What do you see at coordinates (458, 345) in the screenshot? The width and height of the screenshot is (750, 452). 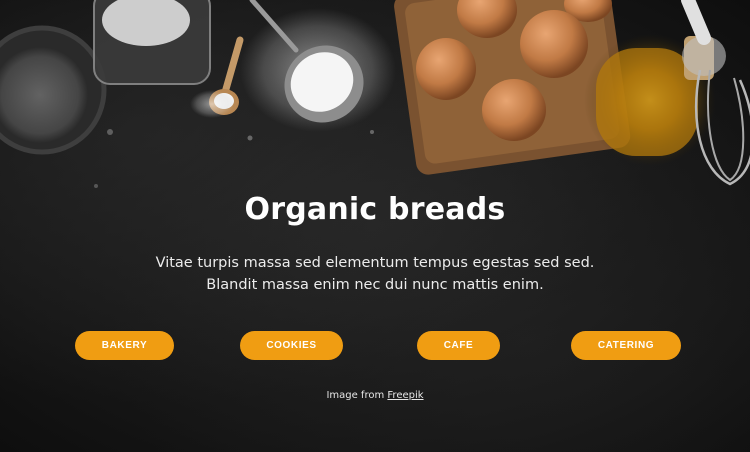 I see `cafe-button: CAFE` at bounding box center [458, 345].